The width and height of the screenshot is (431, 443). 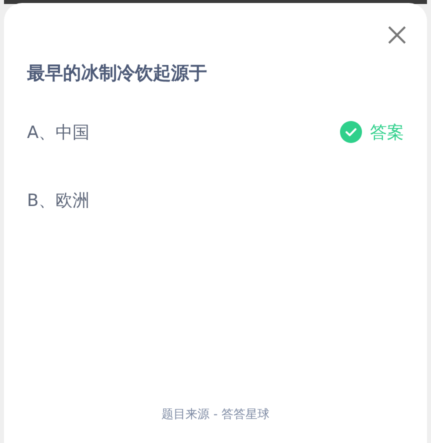 I want to click on option-label: B、欧洲, so click(x=58, y=200).